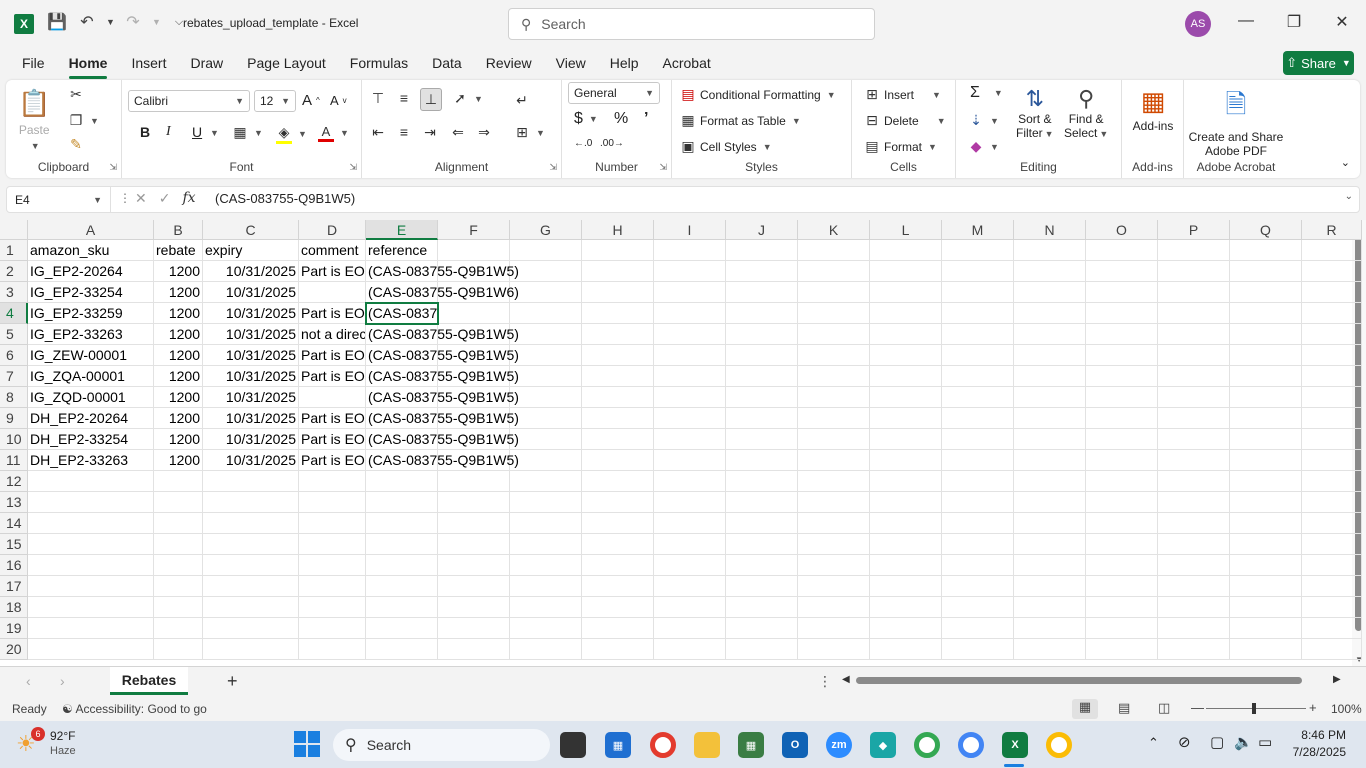 Image resolution: width=1366 pixels, height=768 pixels. Describe the element at coordinates (546, 418) in the screenshot. I see `cell-g9` at that location.